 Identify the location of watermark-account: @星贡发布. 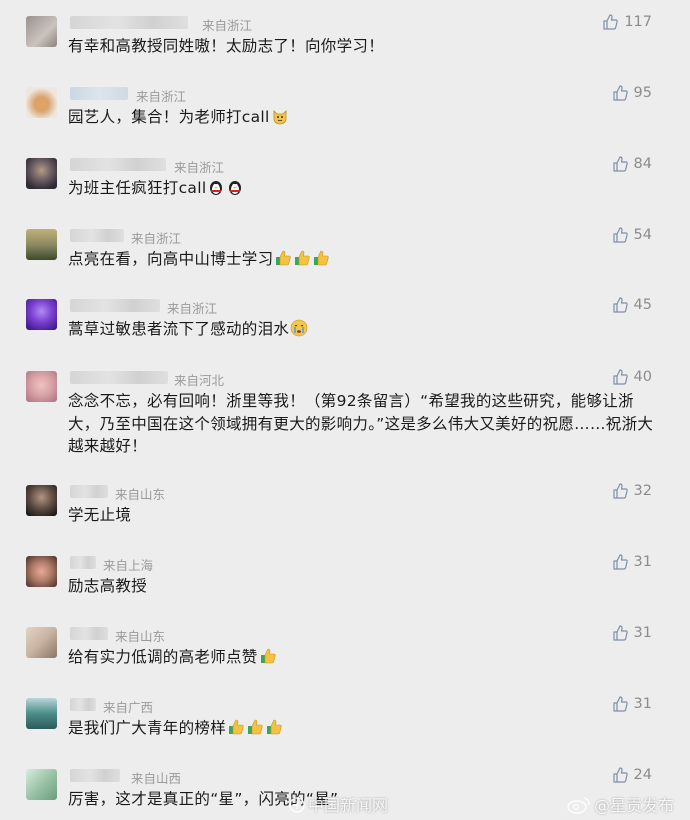
(634, 805).